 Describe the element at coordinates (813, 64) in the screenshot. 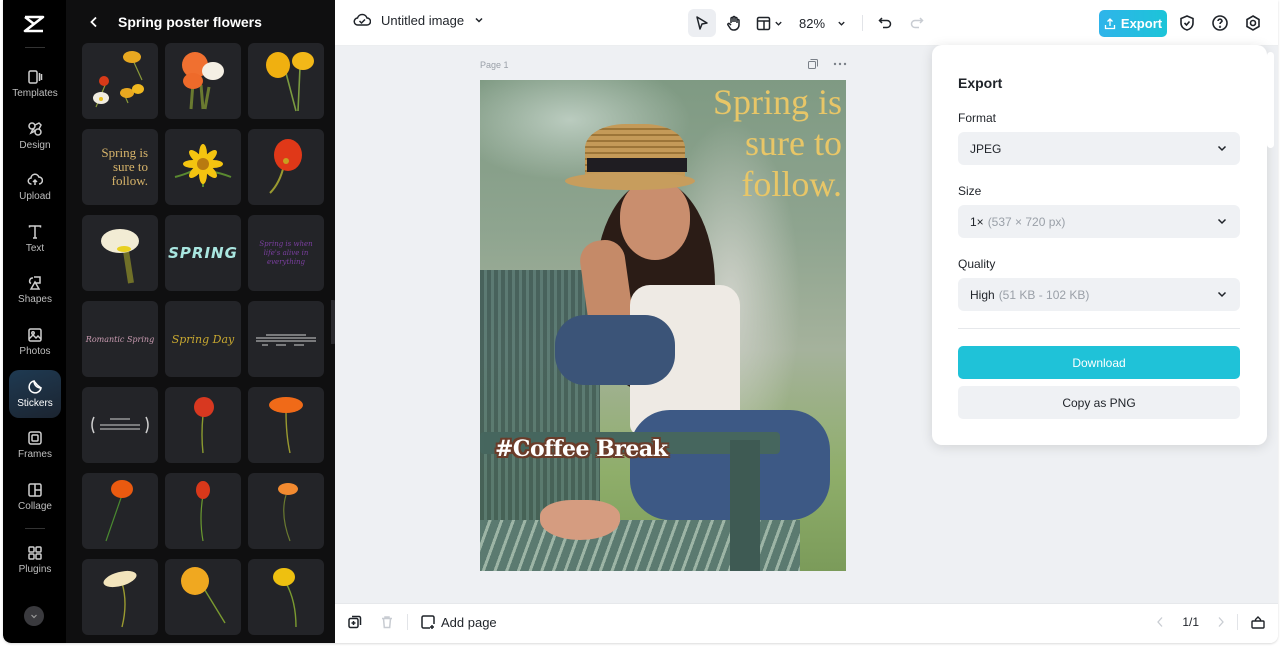

I see `duplicate-page-icon` at that location.